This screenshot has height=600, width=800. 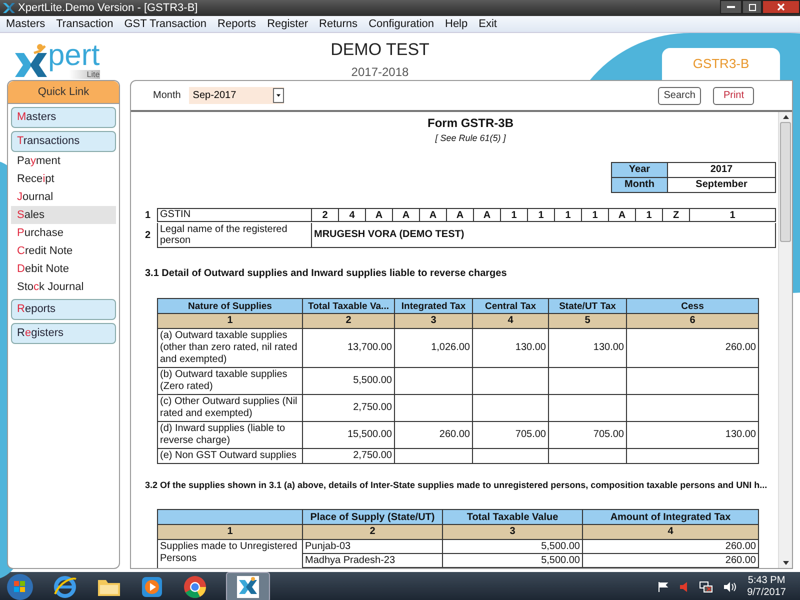 What do you see at coordinates (349, 435) in the screenshot?
I see `table-cell: 15,500.00` at bounding box center [349, 435].